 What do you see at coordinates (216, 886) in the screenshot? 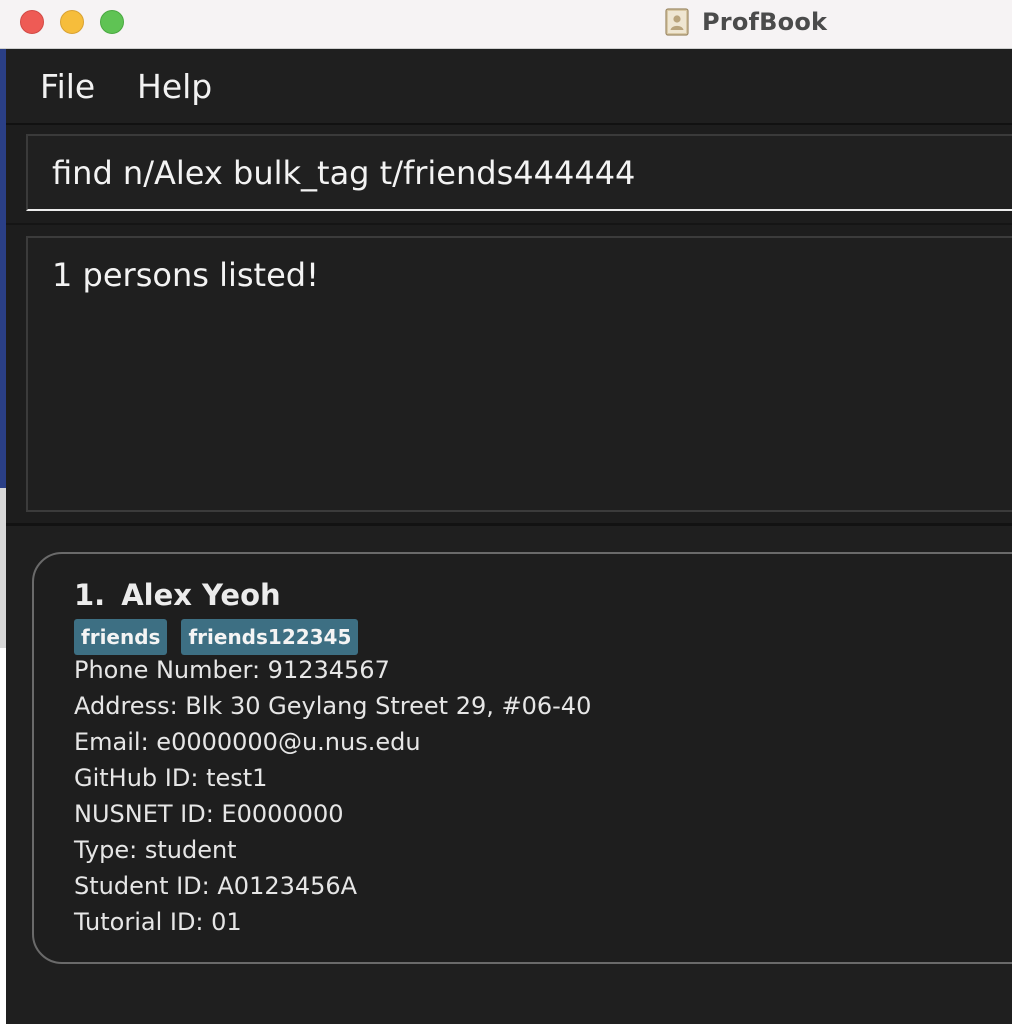
I see `student-id-field: Student ID: A0123456A` at bounding box center [216, 886].